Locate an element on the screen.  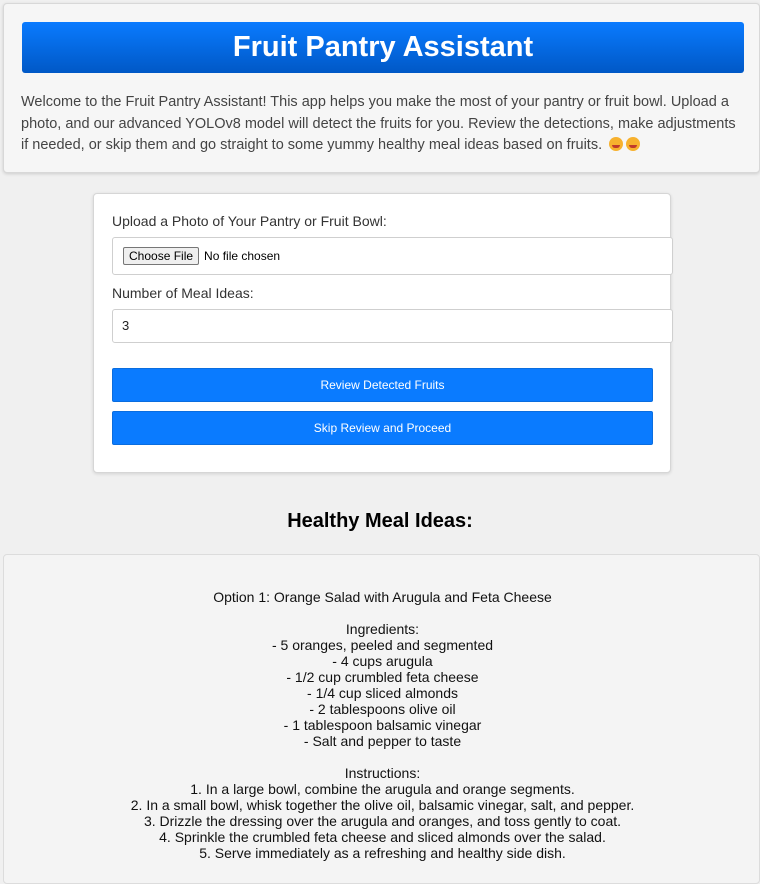
title-banner: Fruit Pantry Assistant is located at coordinates (383, 47).